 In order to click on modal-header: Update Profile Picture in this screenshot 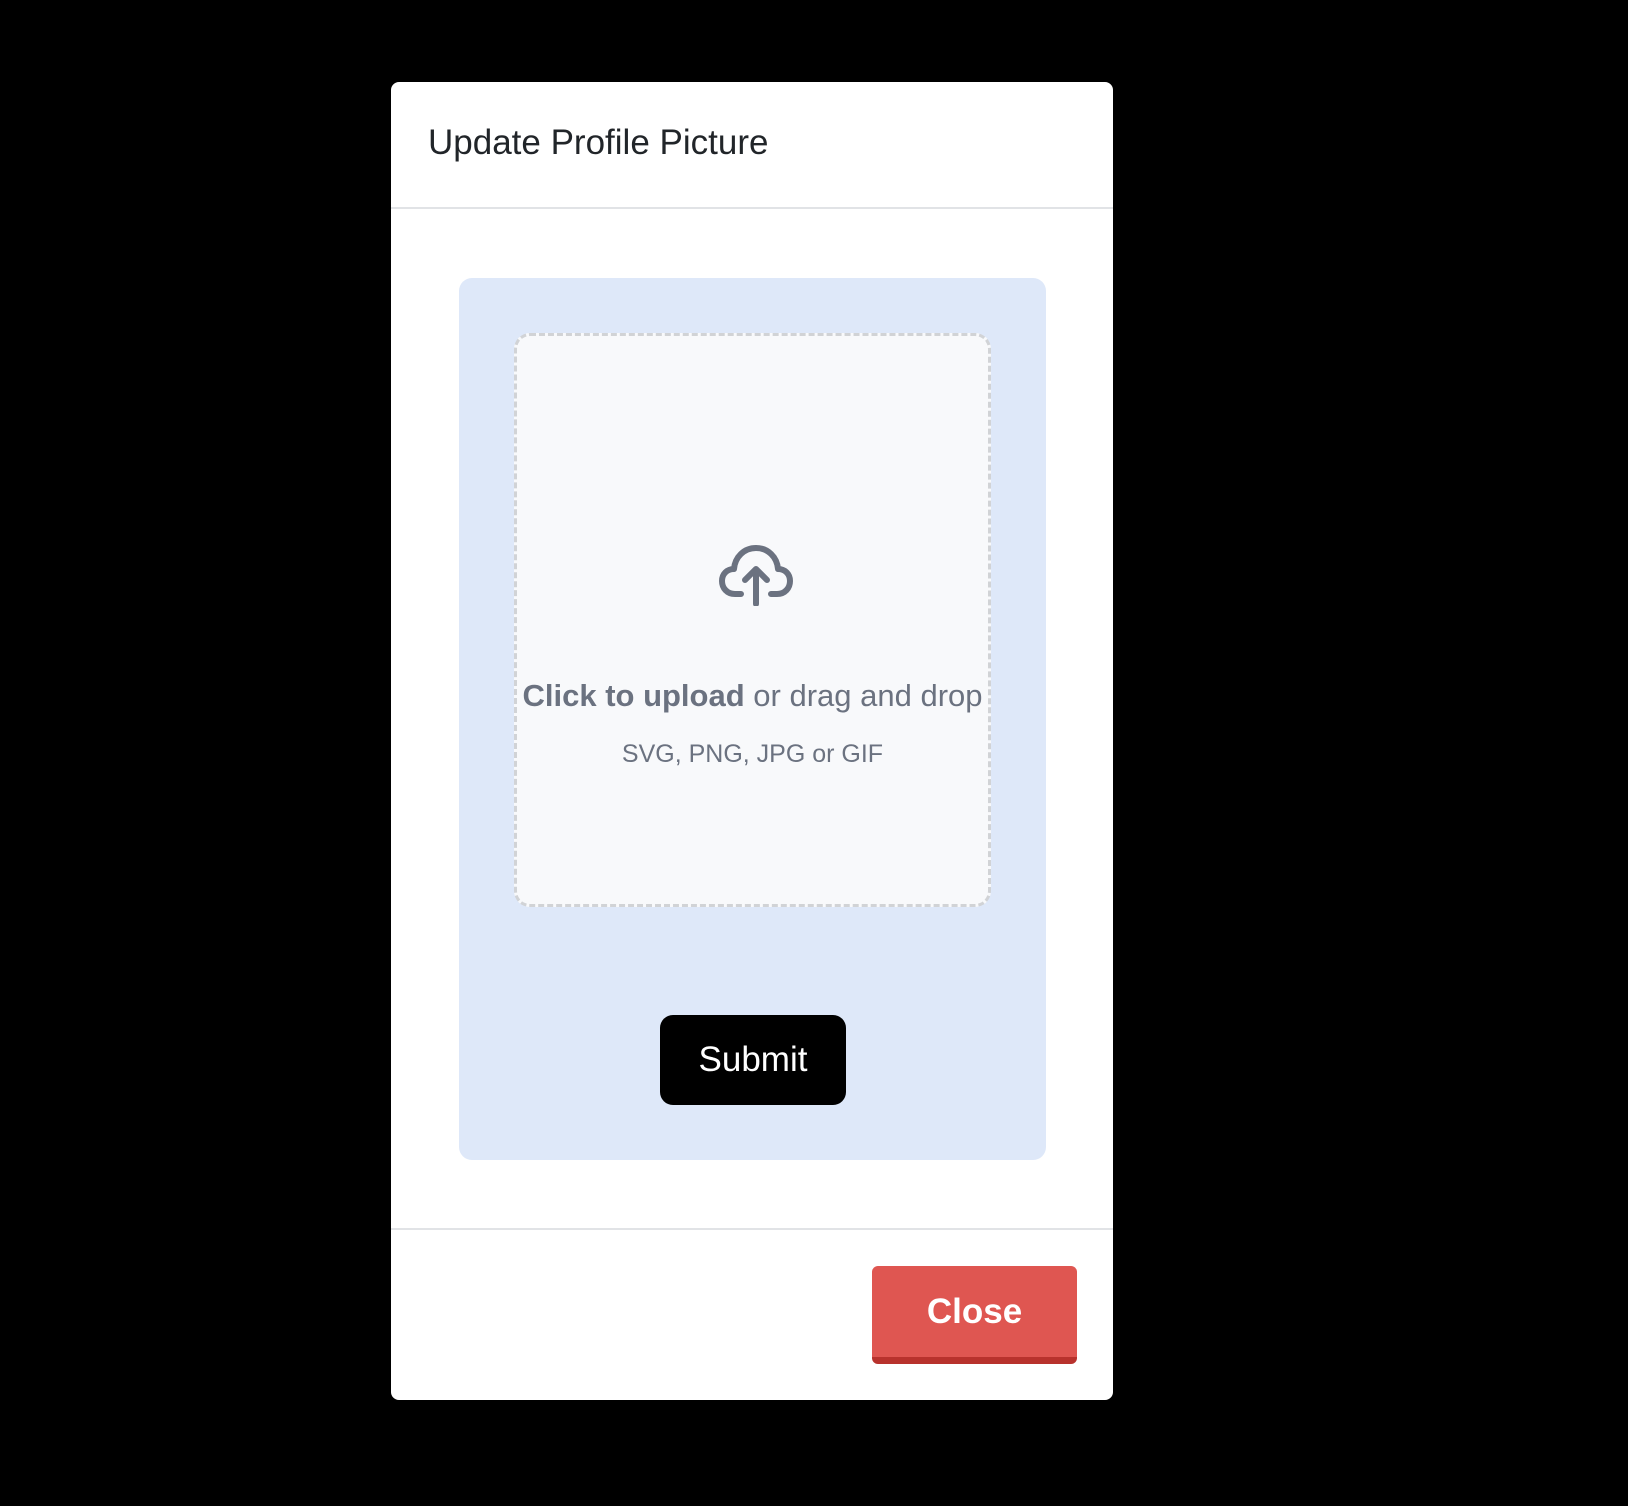, I will do `click(752, 145)`.